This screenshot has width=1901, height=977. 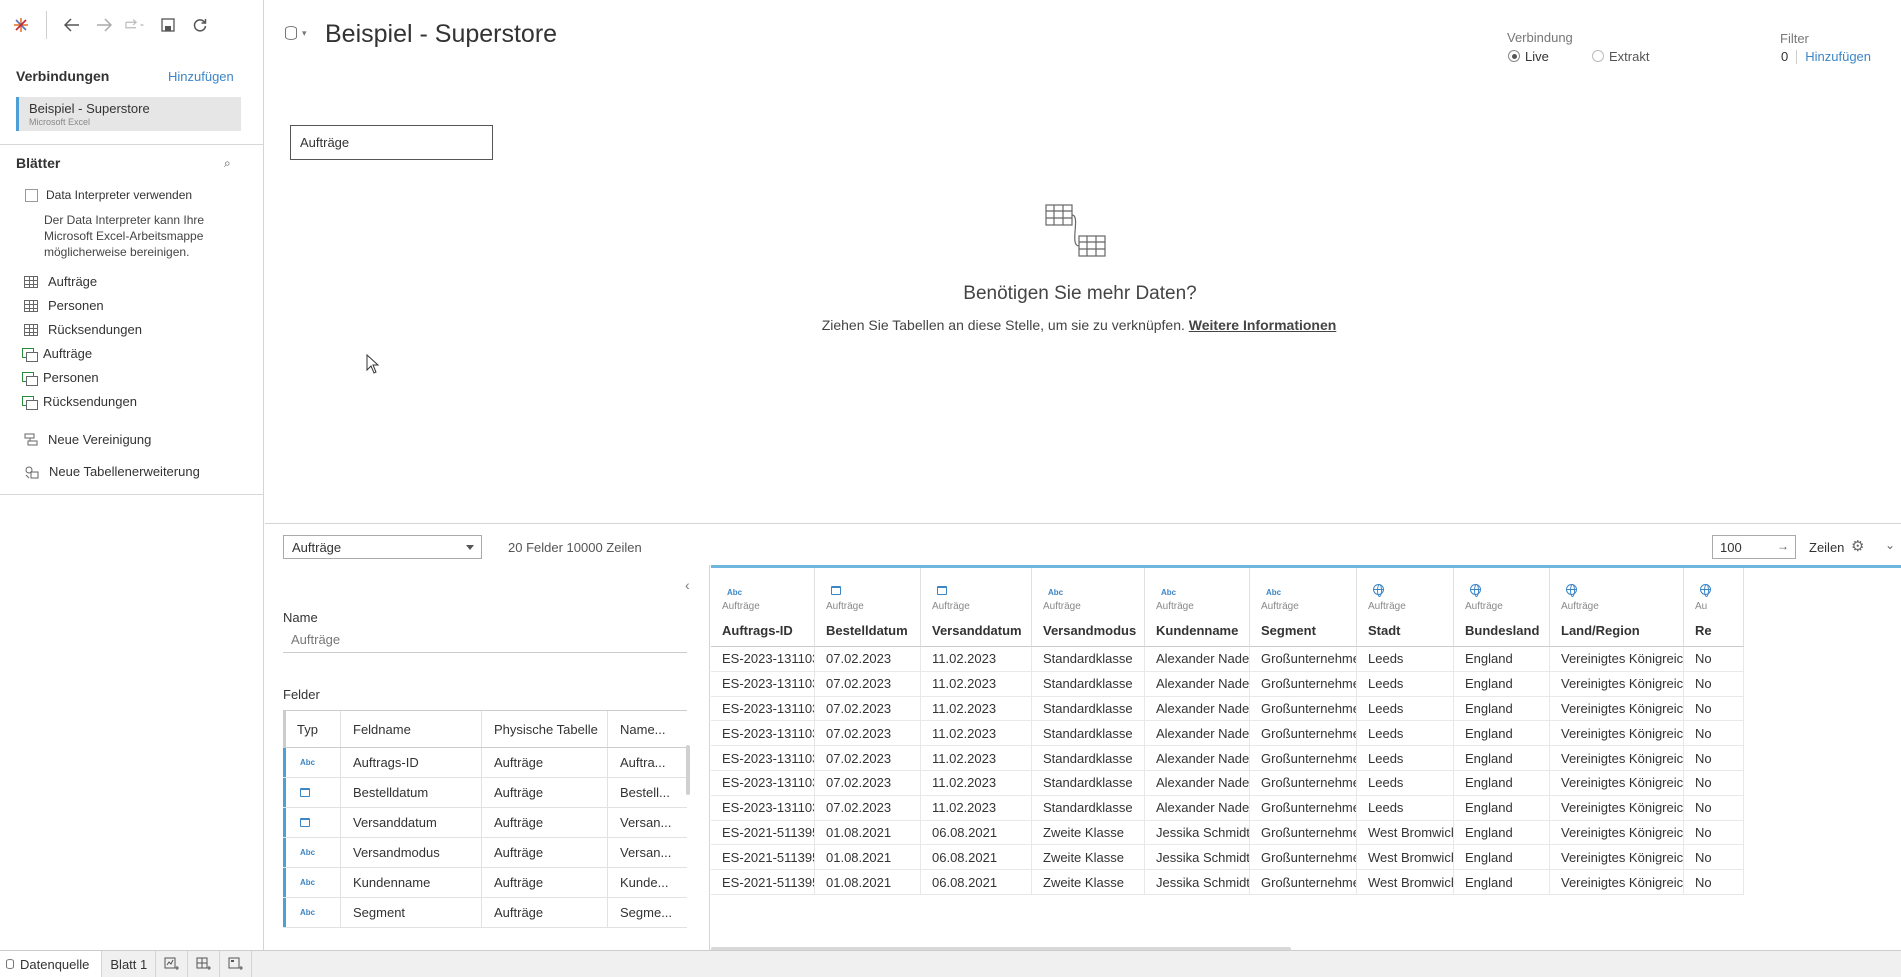 I want to click on grid-cell: ES-2023-1311038, so click(x=763, y=709).